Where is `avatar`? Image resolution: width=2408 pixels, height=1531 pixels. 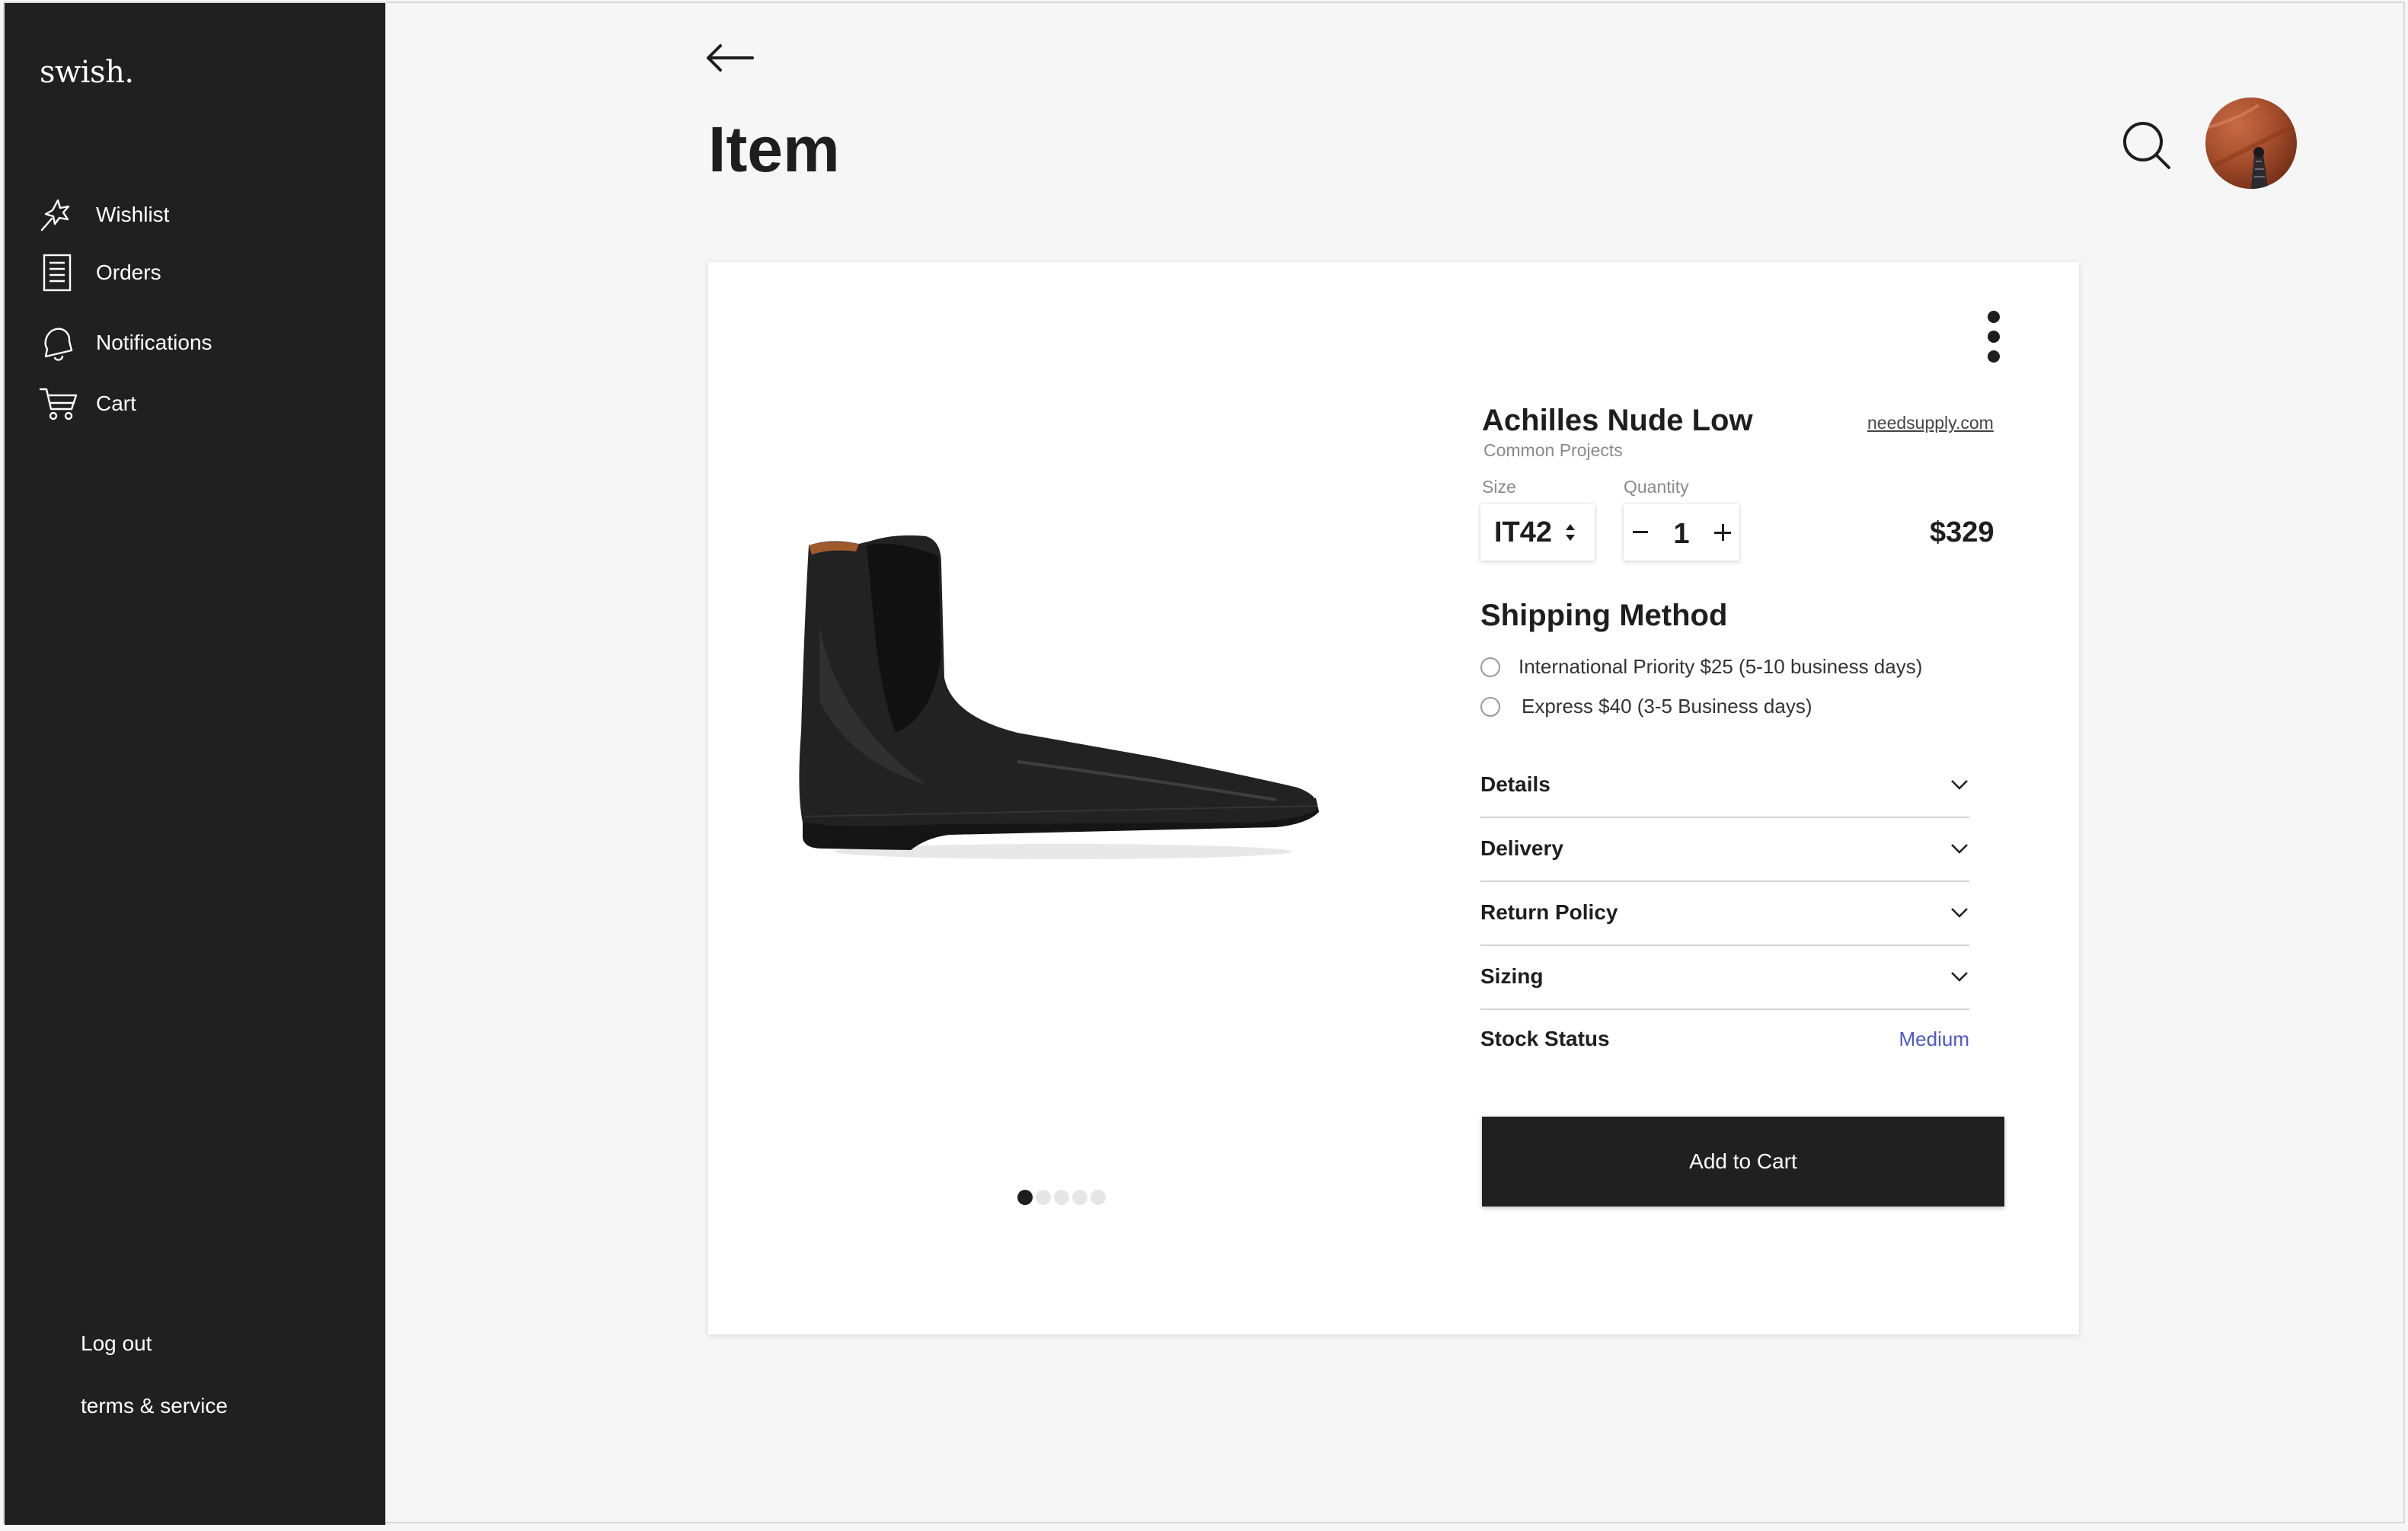
avatar is located at coordinates (2251, 143).